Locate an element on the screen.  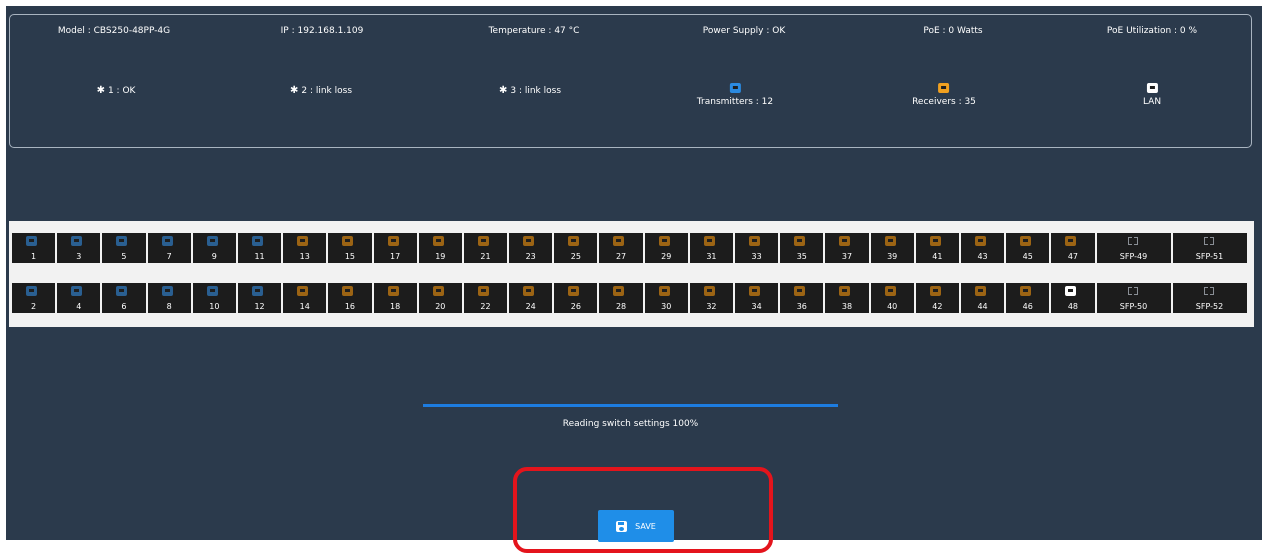
port-number: 34 is located at coordinates (756, 306).